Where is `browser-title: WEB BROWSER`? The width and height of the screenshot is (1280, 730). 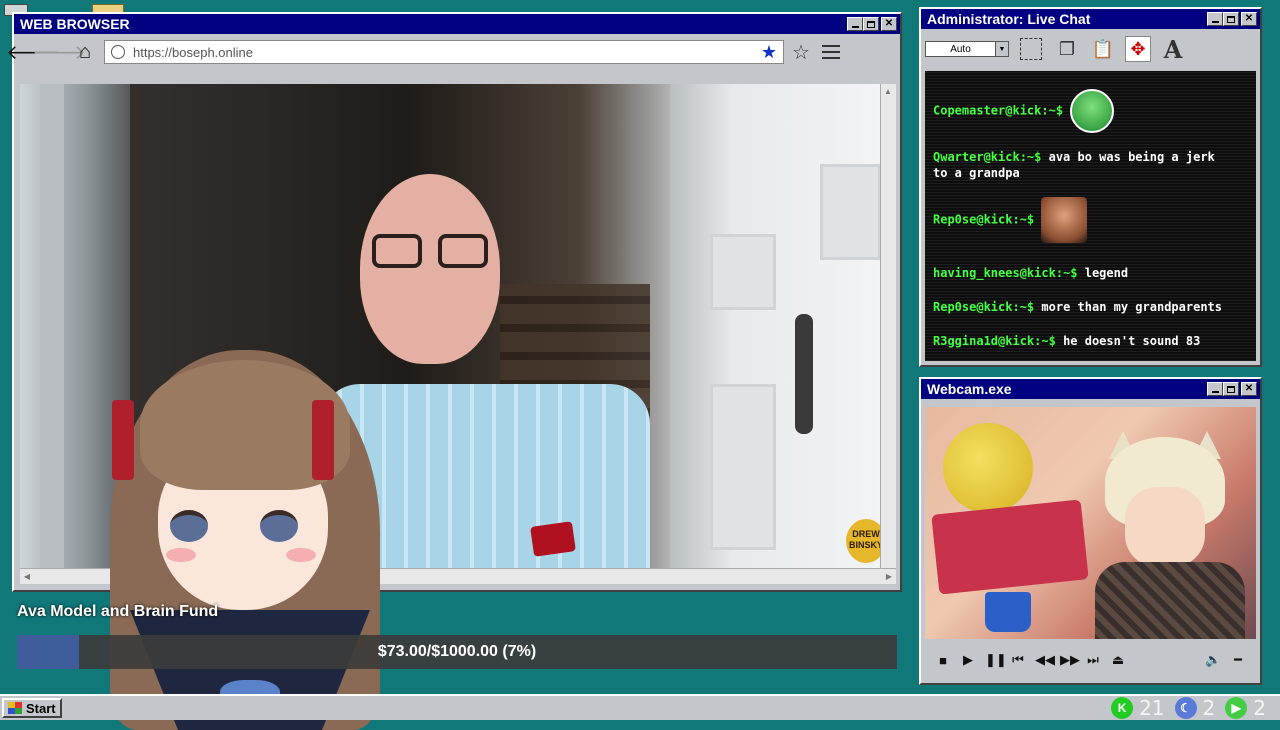 browser-title: WEB BROWSER is located at coordinates (75, 24).